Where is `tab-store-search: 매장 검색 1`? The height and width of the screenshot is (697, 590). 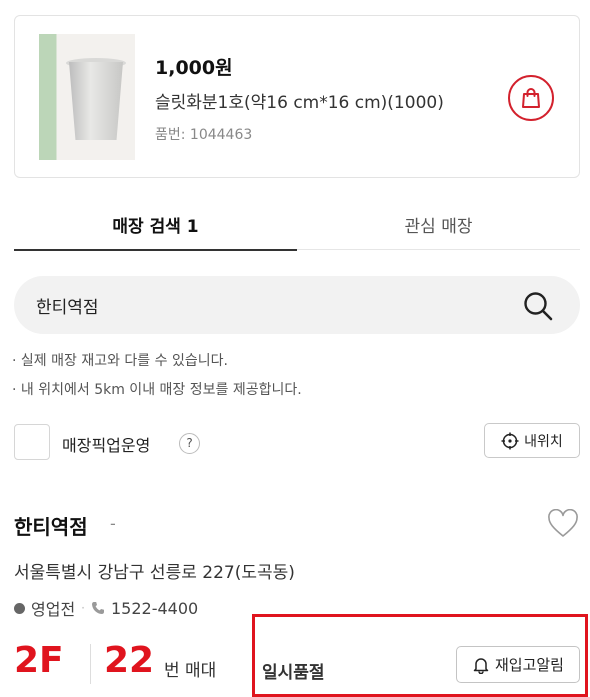
tab-store-search: 매장 검색 1 is located at coordinates (155, 228).